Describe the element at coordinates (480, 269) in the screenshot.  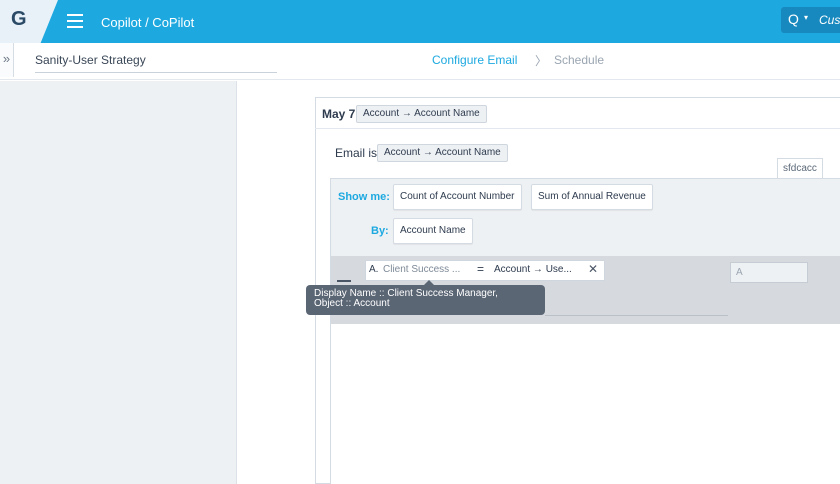
I see `filter-operator: =` at that location.